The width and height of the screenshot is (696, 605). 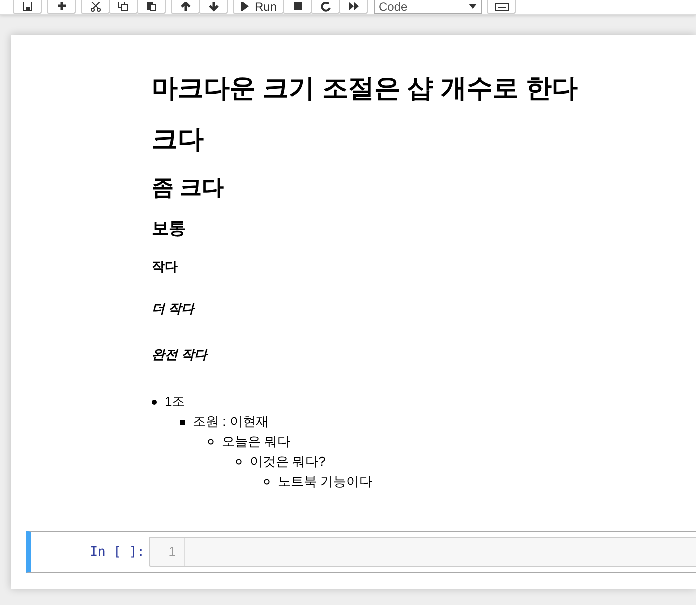 What do you see at coordinates (181, 355) in the screenshot?
I see `heading: 완전 작다` at bounding box center [181, 355].